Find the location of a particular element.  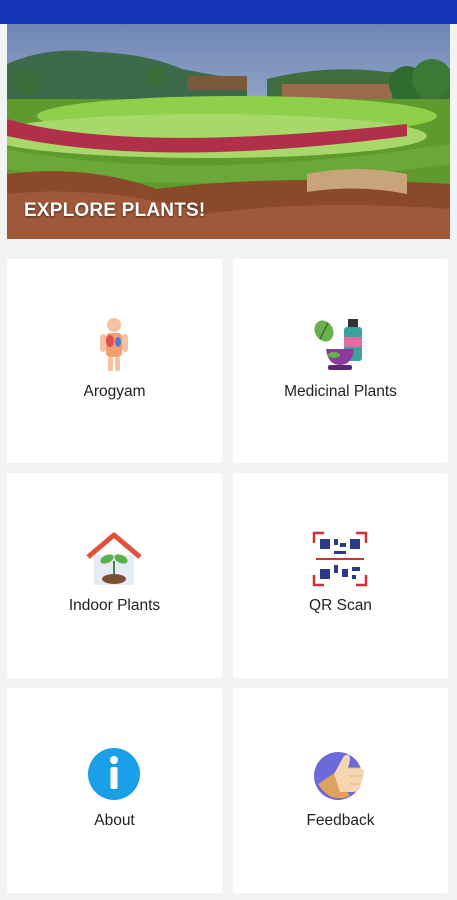

medicinal-plants-card: Medicinal Plants is located at coordinates (340, 361).